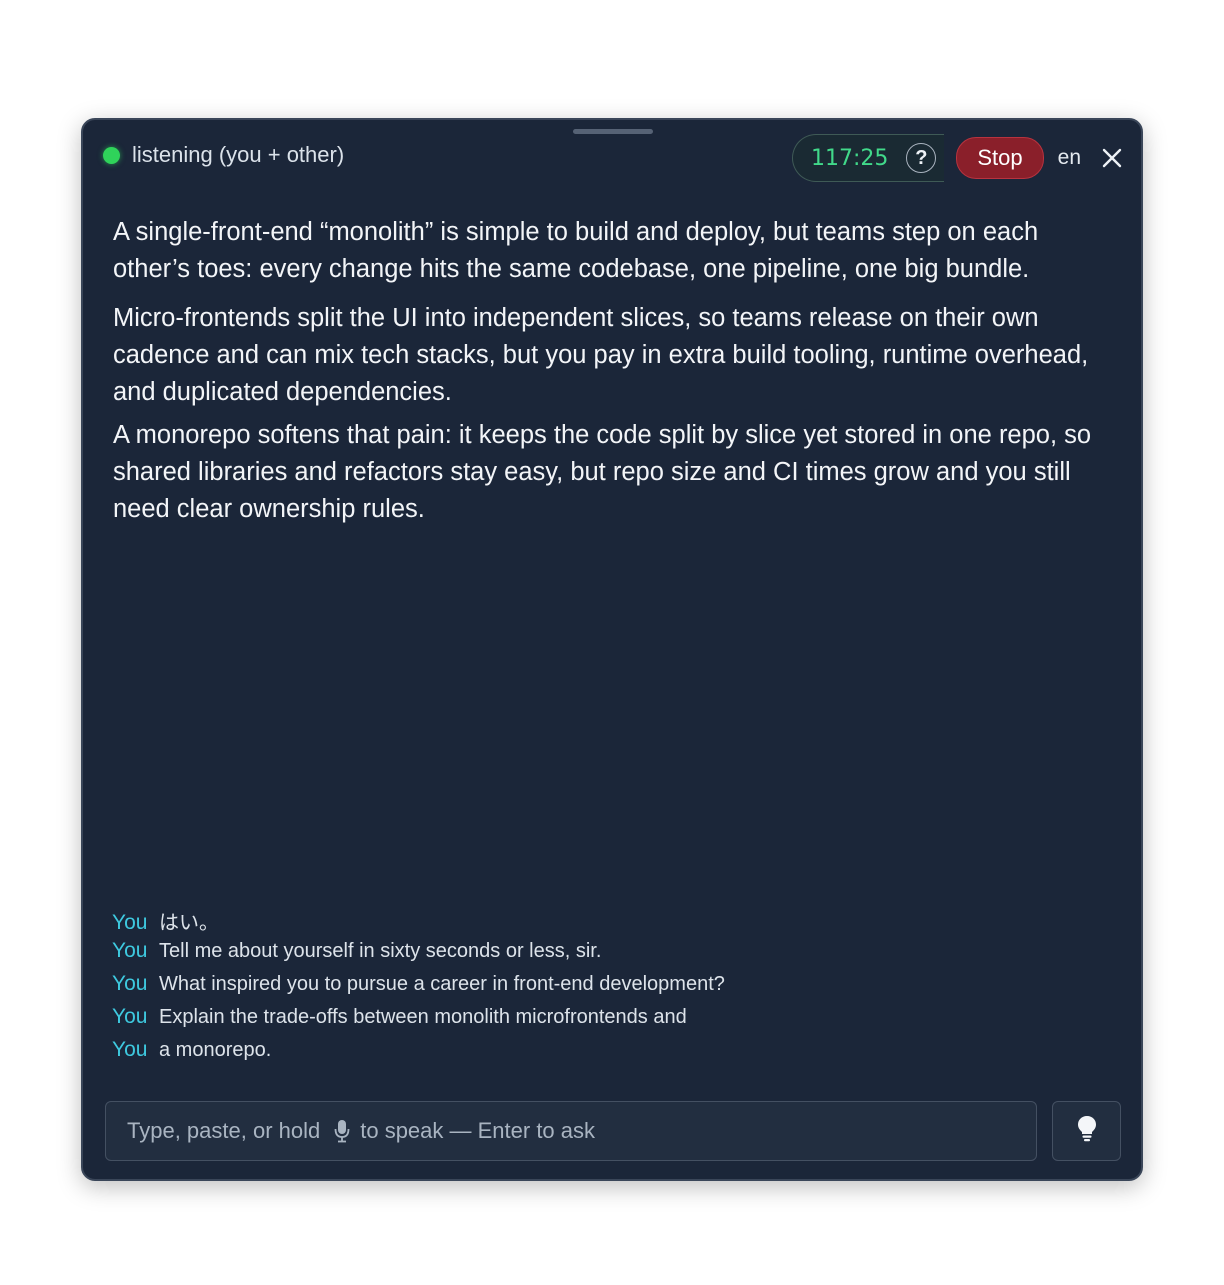 Image resolution: width=1224 pixels, height=1285 pixels. I want to click on timer-pill: 117:25 ?, so click(868, 158).